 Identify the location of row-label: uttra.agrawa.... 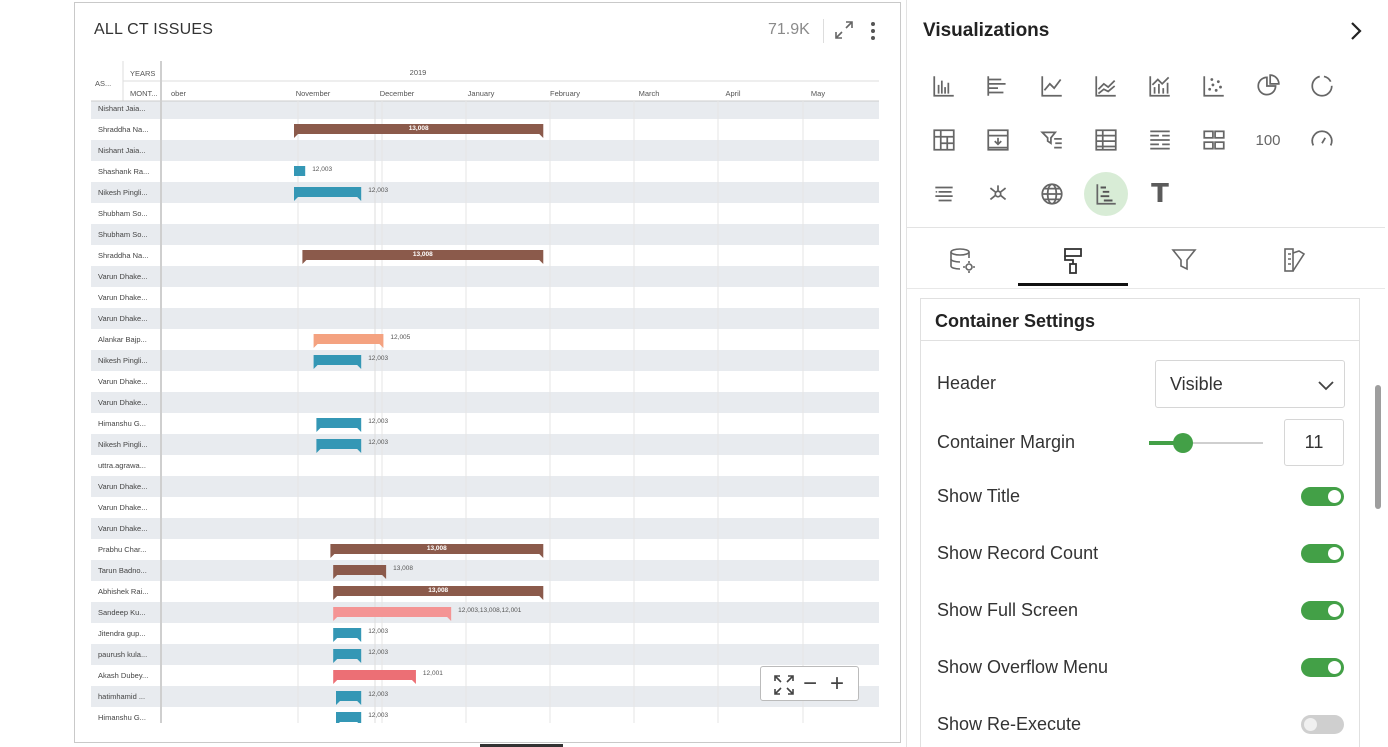
(122, 465).